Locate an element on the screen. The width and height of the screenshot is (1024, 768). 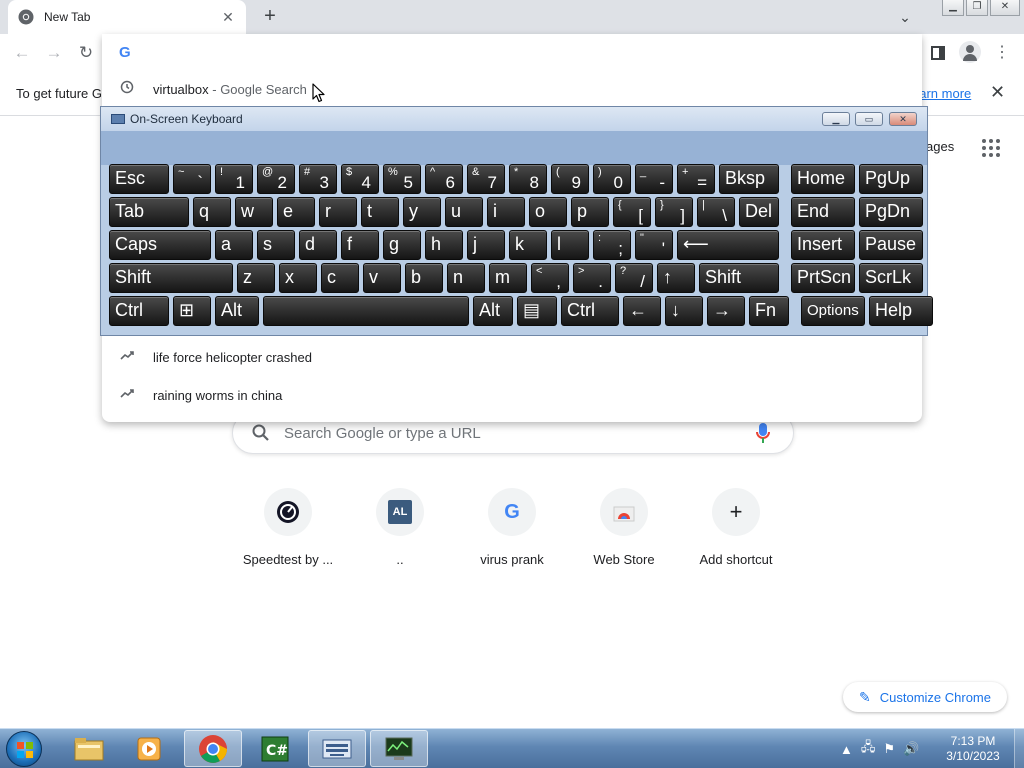
osk-key: r is located at coordinates (338, 212).